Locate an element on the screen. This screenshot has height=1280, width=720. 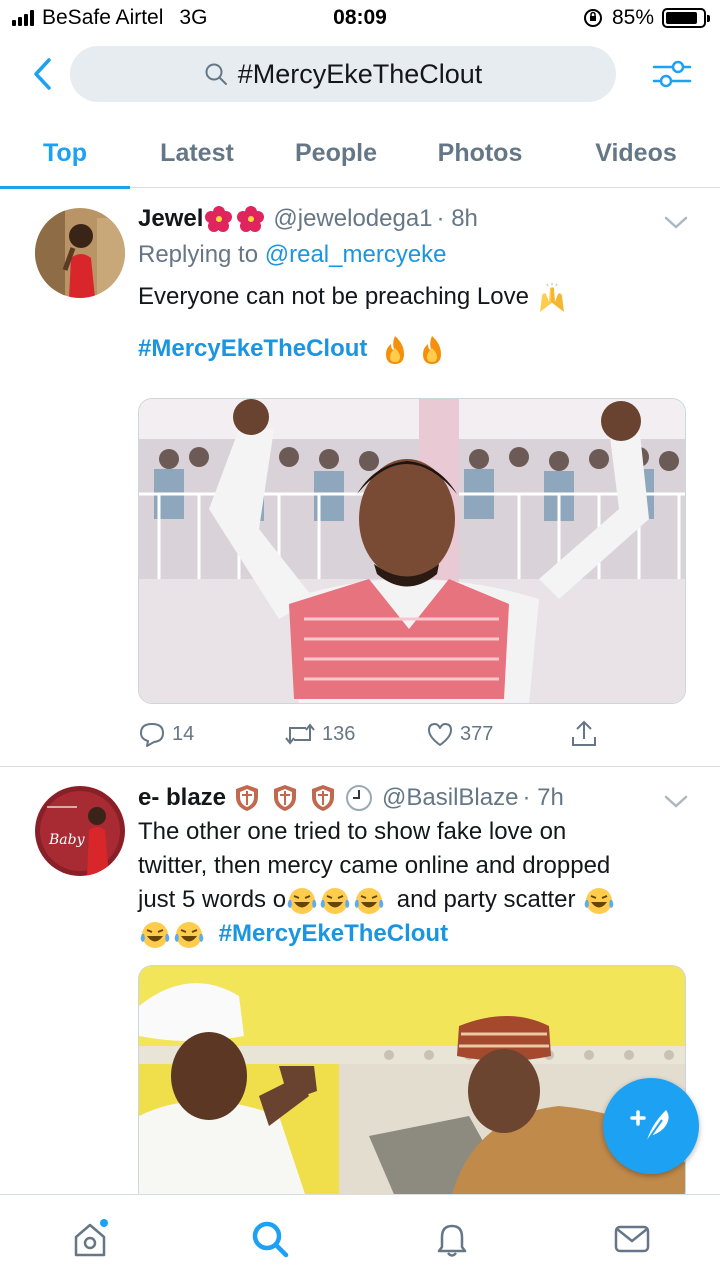
tab-top: Top is located at coordinates (65, 153).